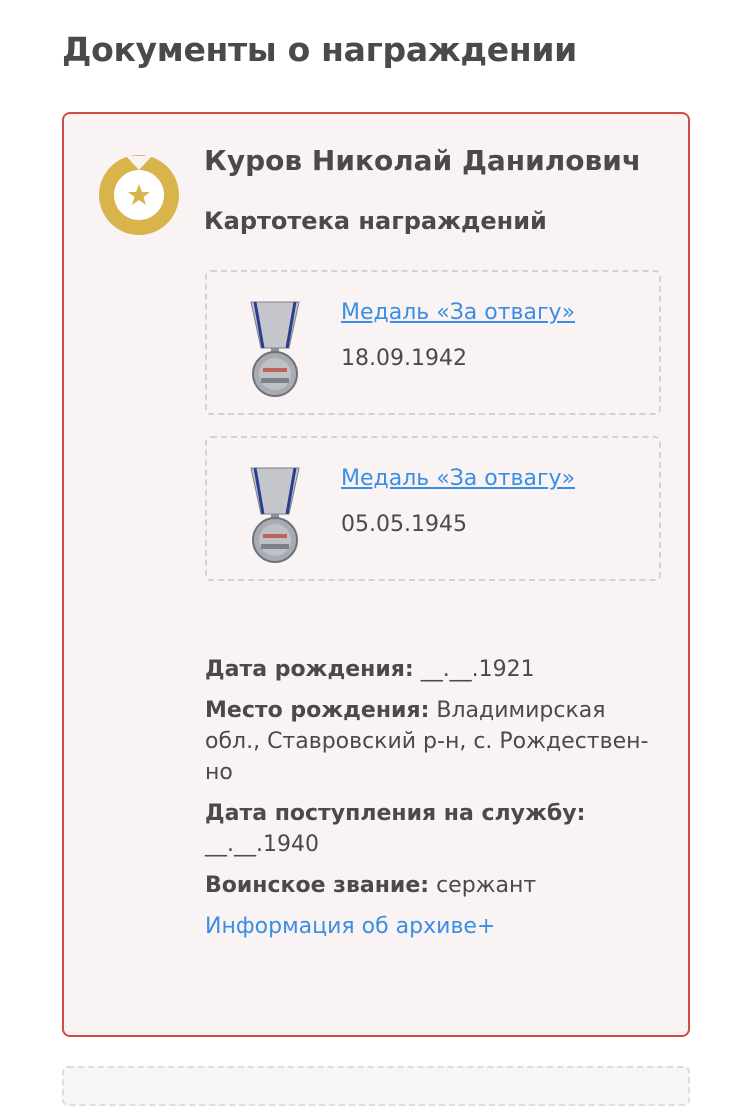  What do you see at coordinates (433, 508) in the screenshot?
I see `award-item: Медаль «За отвагу» 05.05.1945` at bounding box center [433, 508].